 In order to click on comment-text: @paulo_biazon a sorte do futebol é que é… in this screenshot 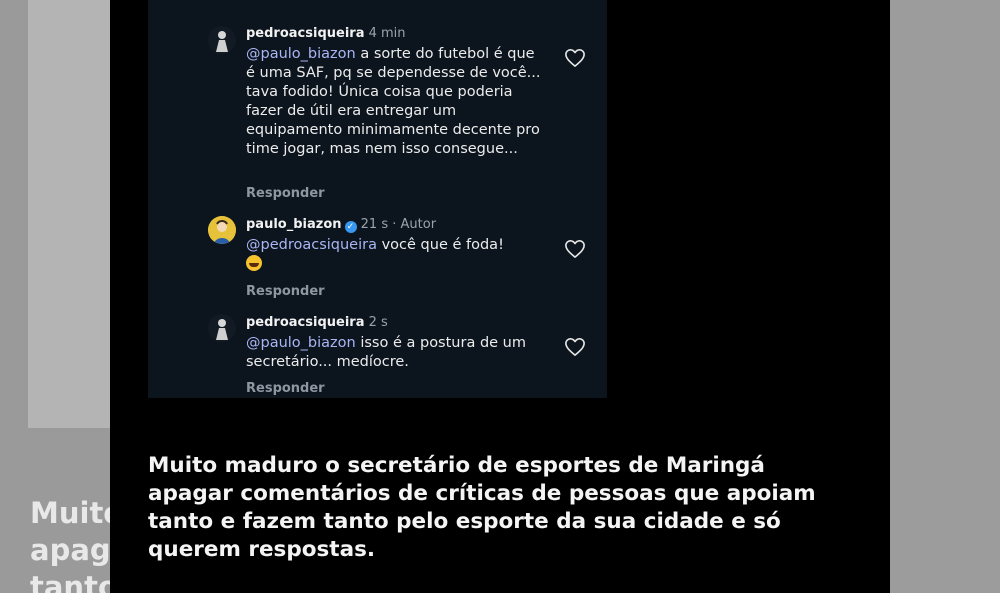, I will do `click(396, 102)`.